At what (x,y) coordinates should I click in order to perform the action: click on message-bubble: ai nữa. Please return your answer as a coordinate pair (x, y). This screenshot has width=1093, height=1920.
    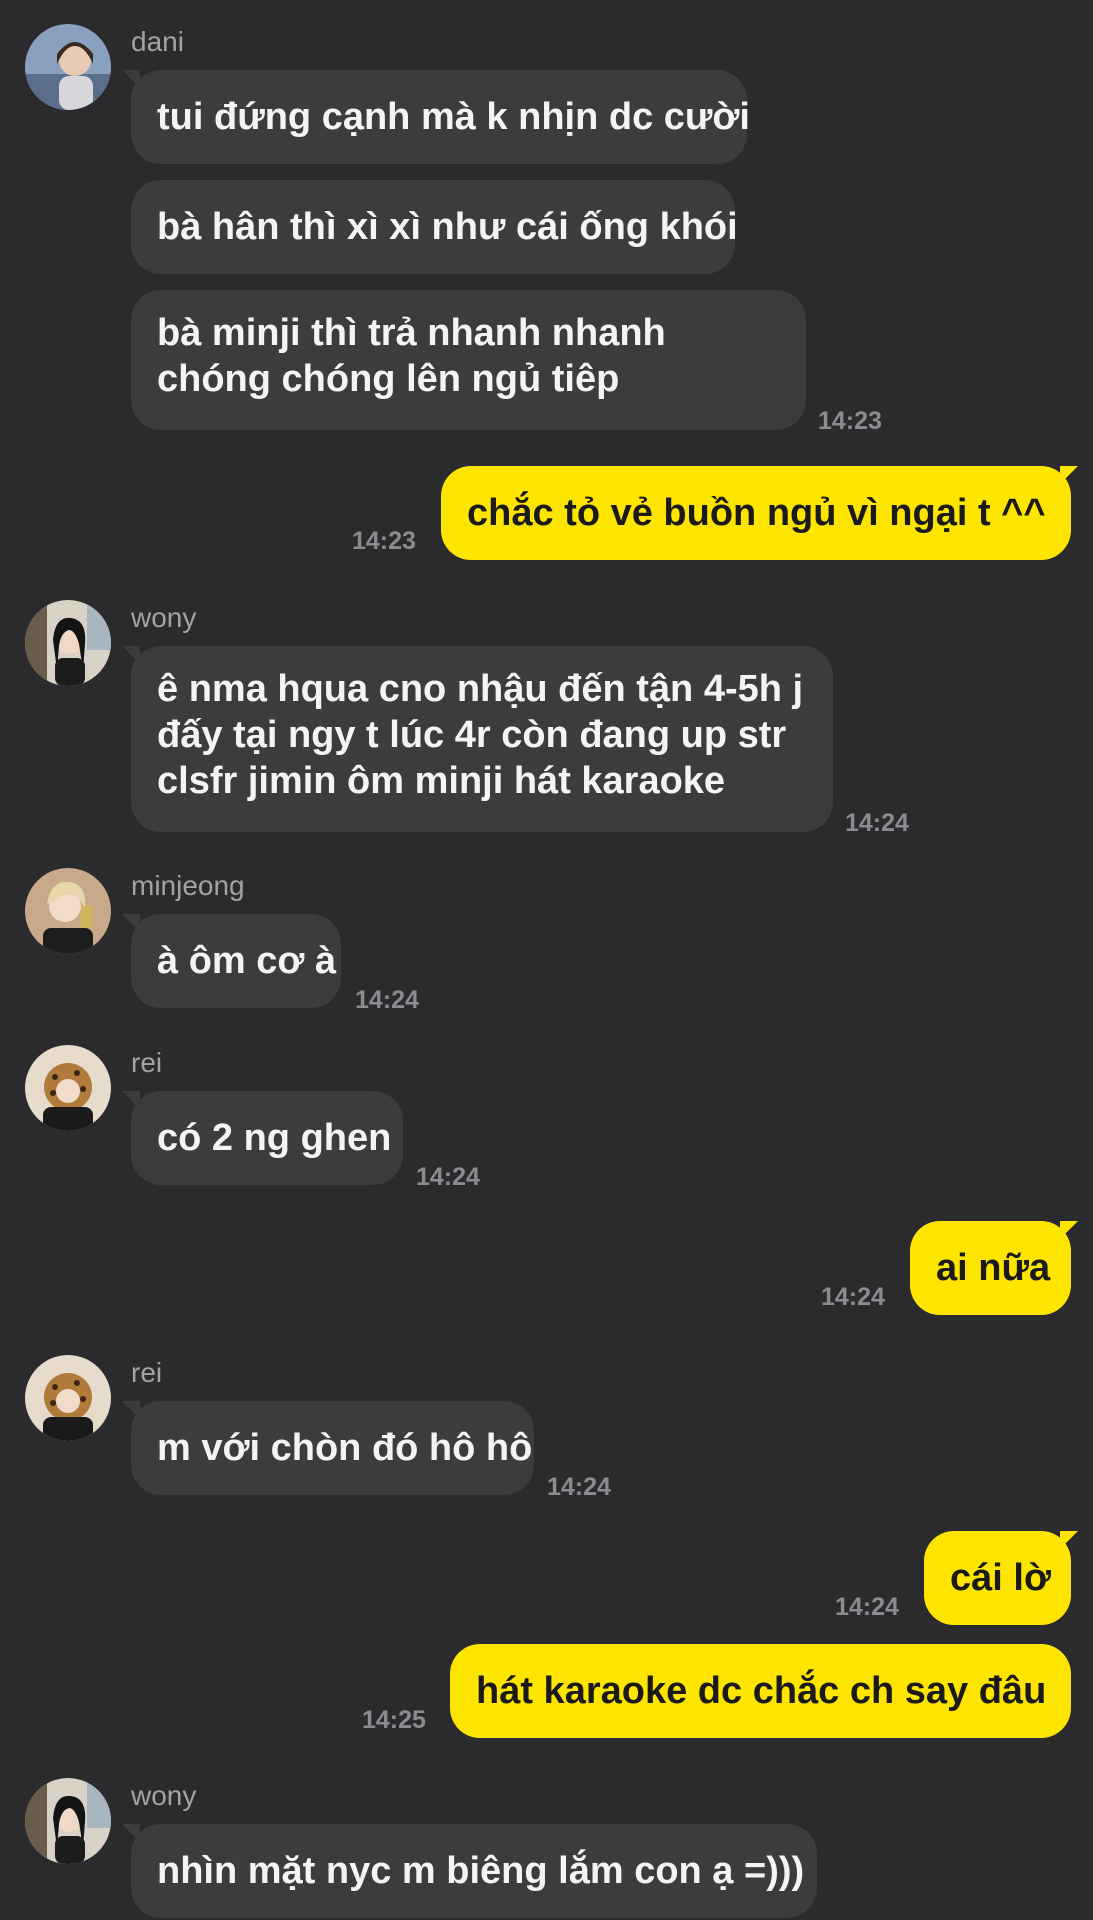
    Looking at the image, I should click on (990, 1268).